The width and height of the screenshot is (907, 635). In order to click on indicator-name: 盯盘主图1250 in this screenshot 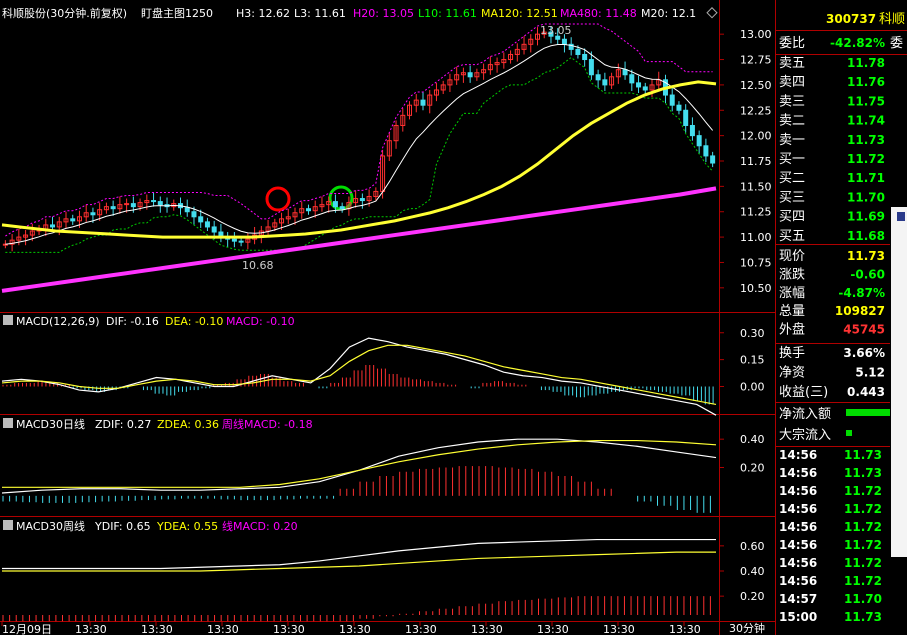, I will do `click(177, 13)`.